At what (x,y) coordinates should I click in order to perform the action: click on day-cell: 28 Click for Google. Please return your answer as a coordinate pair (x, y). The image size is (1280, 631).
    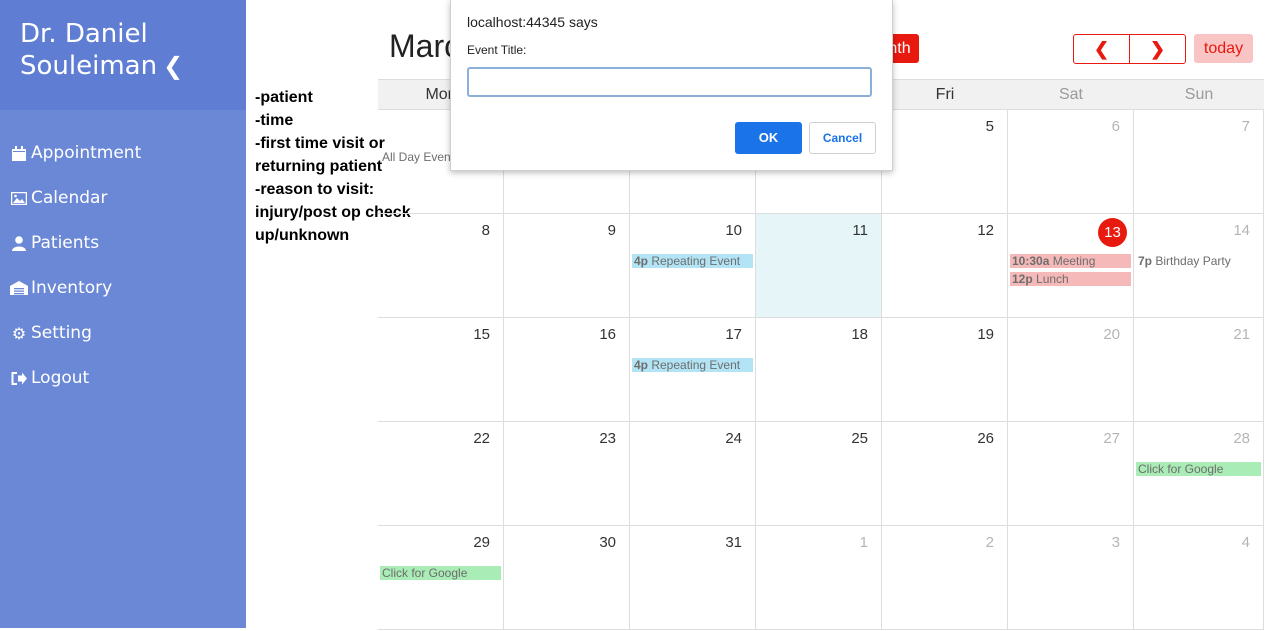
    Looking at the image, I should click on (1199, 474).